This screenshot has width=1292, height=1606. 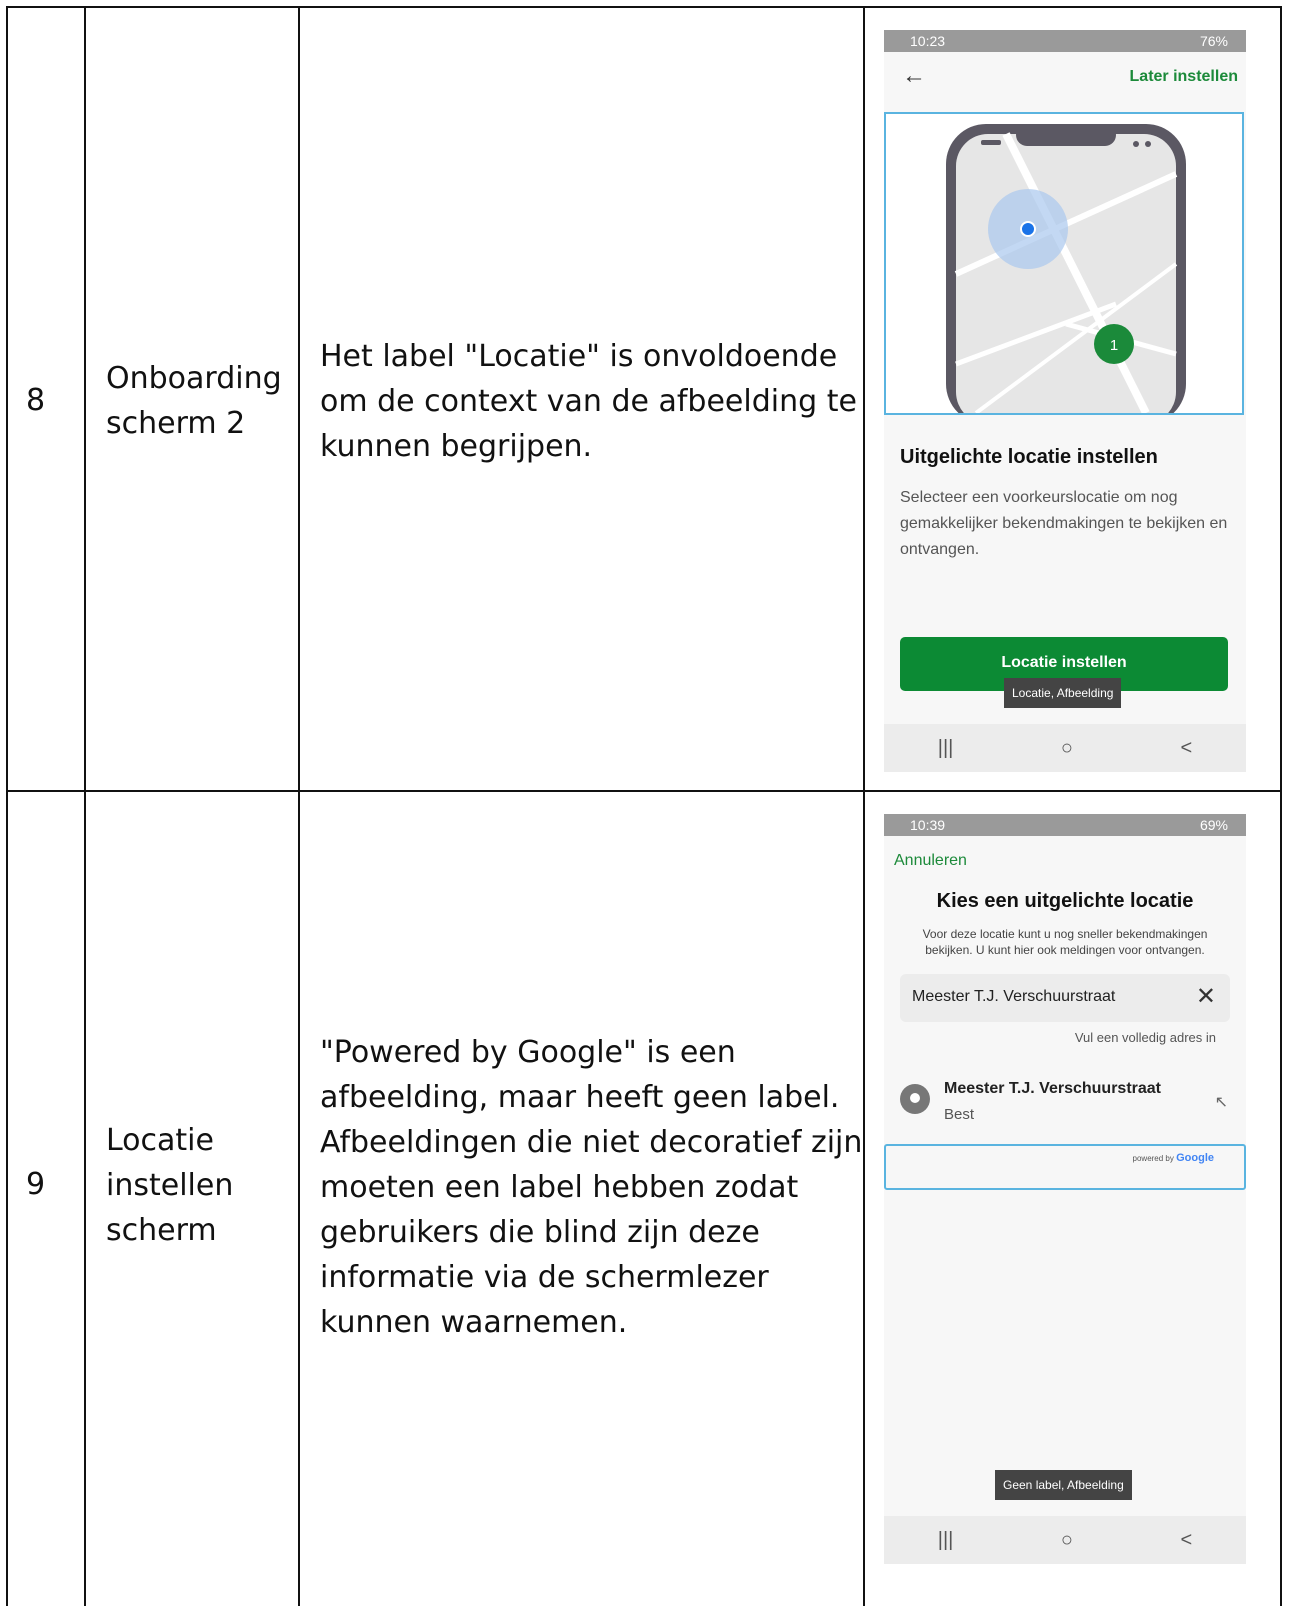 I want to click on google-logo: Google, so click(x=1195, y=1158).